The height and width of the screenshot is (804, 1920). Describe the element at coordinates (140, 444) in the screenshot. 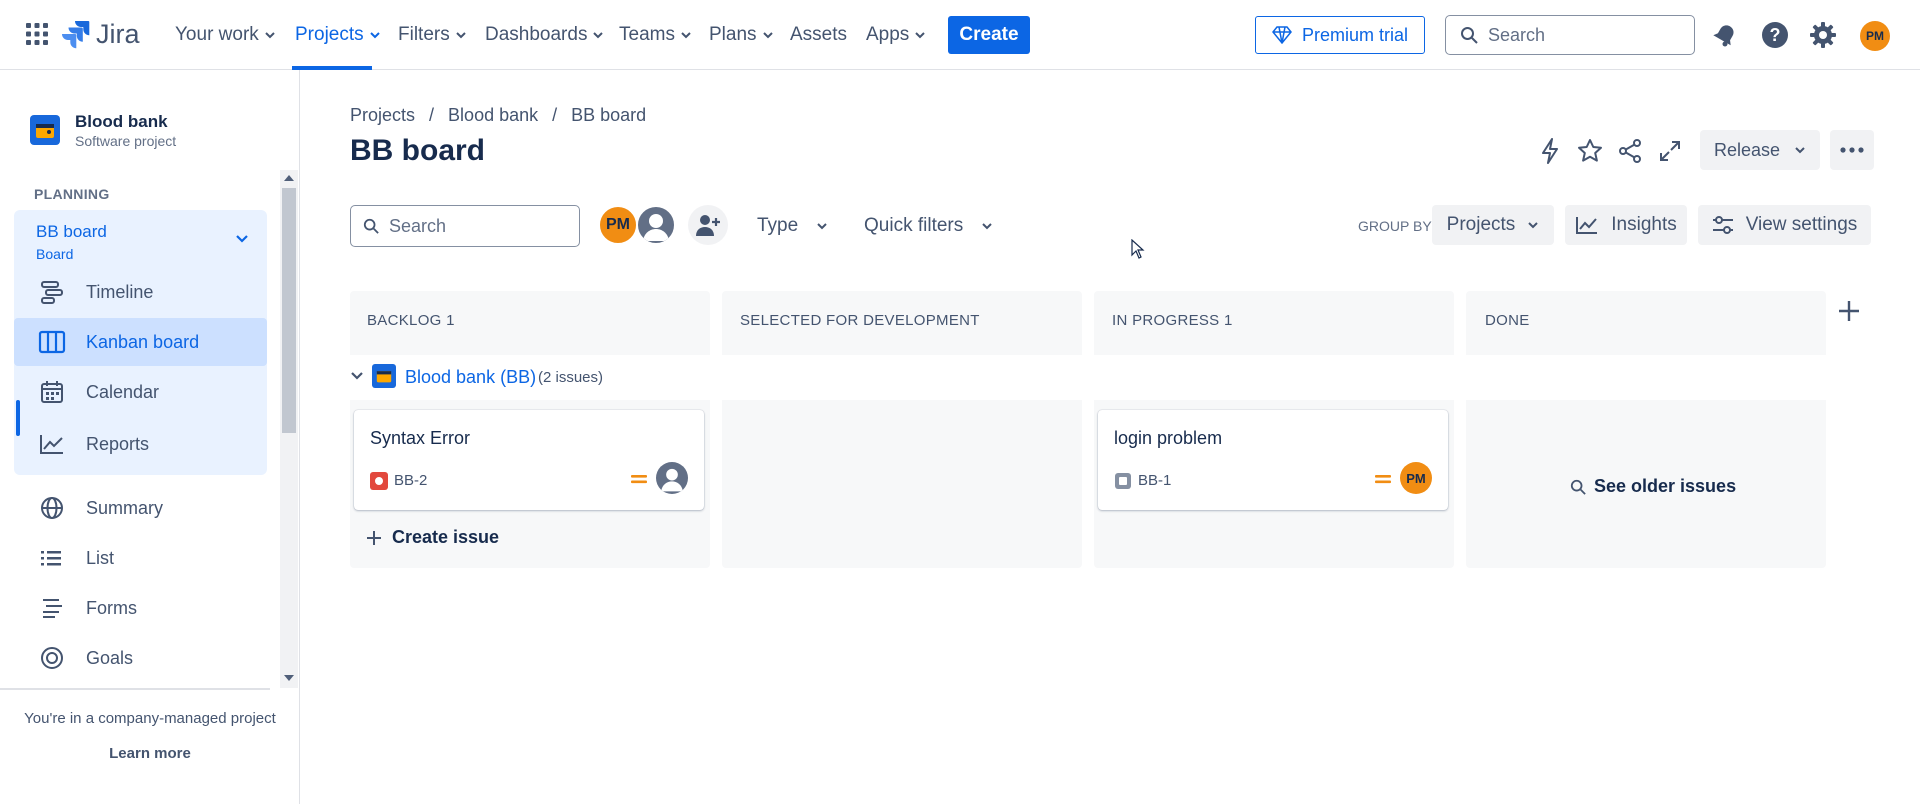

I see `sidebar-item-reports: Reports` at that location.